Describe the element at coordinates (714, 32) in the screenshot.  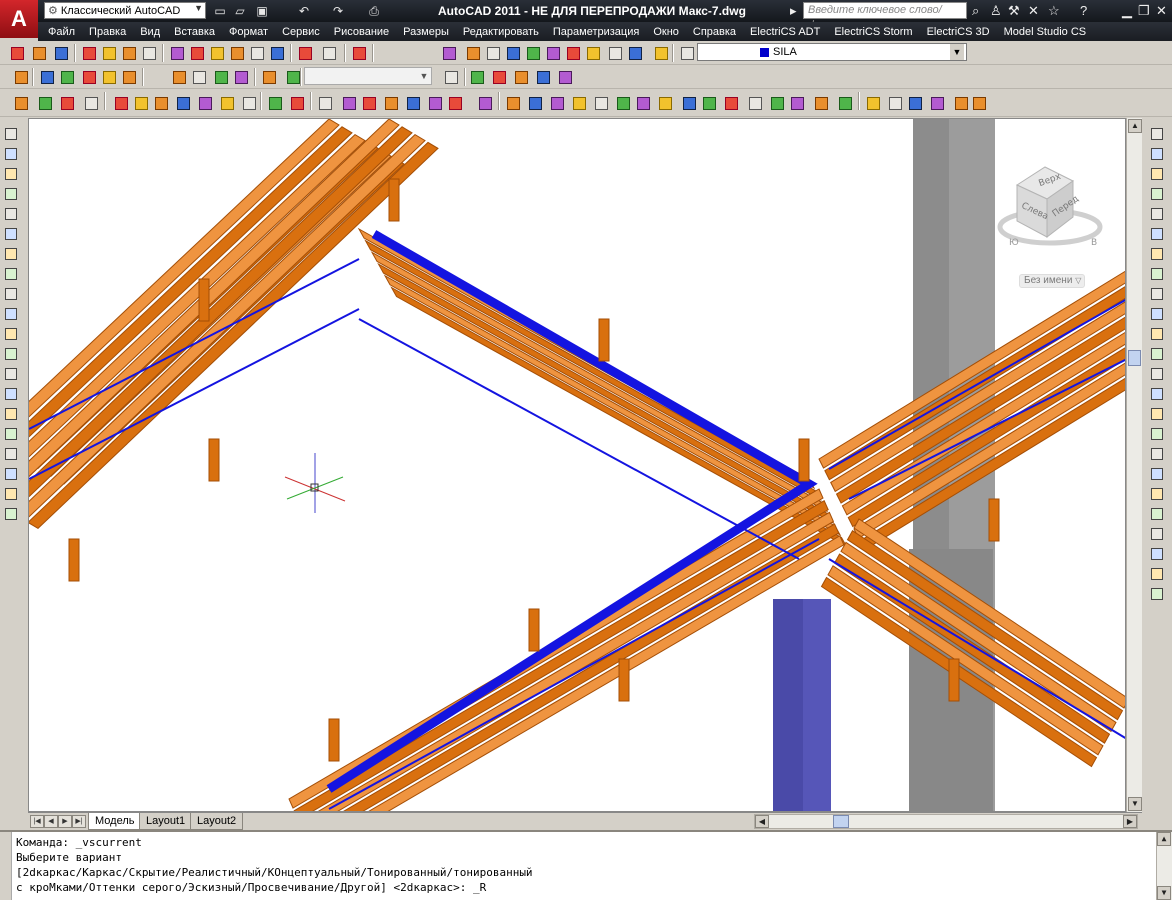
I see `menu-item: Справка` at that location.